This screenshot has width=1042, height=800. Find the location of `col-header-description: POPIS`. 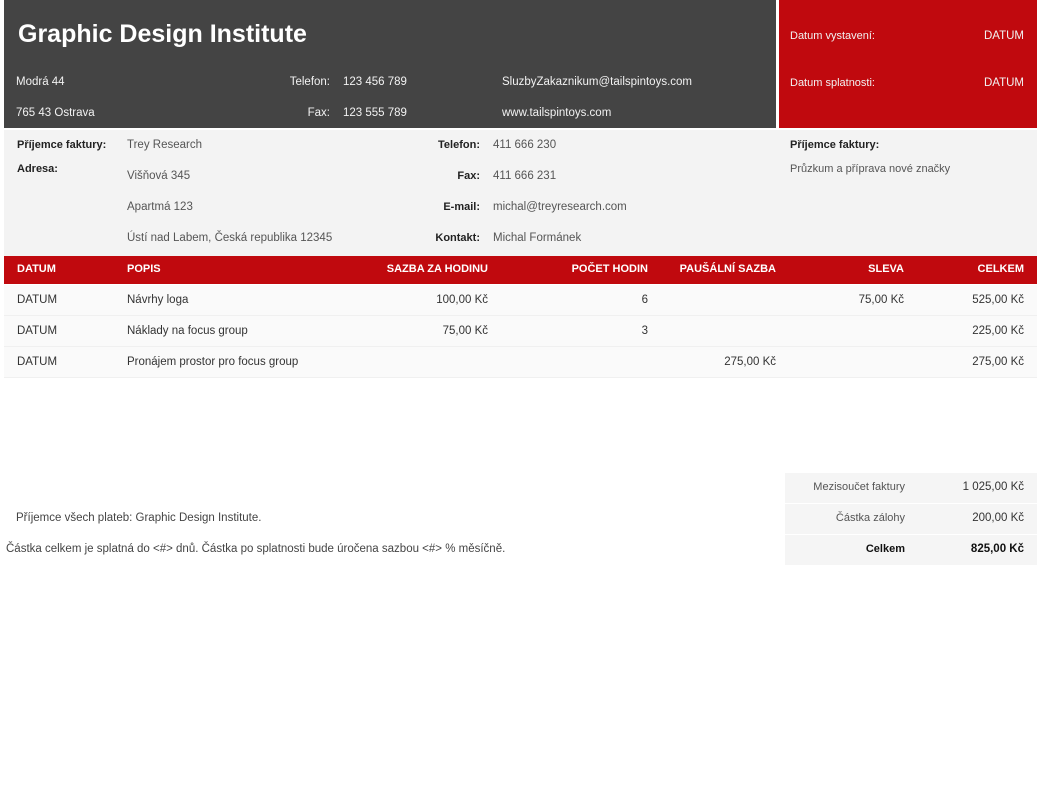

col-header-description: POPIS is located at coordinates (144, 269).